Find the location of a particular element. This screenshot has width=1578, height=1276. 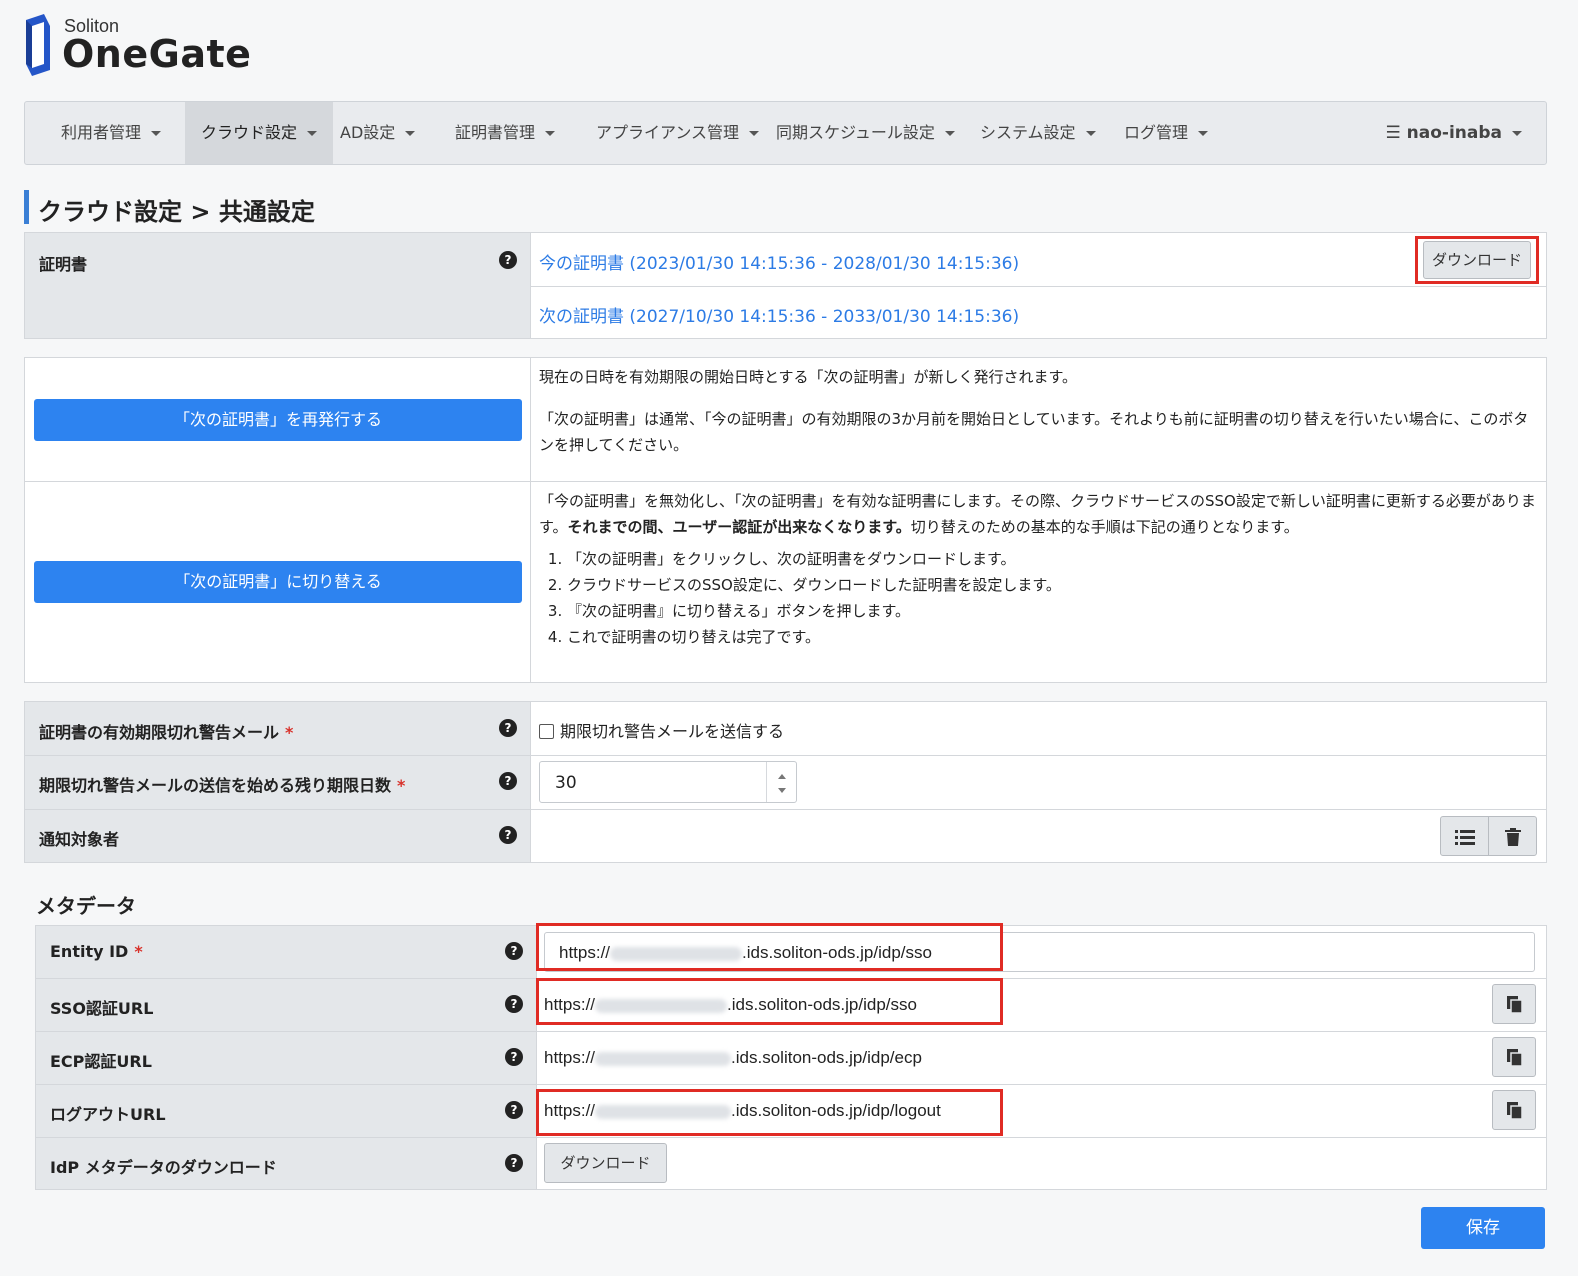

idp-metadata-download-button: ダウンロード is located at coordinates (605, 1163).